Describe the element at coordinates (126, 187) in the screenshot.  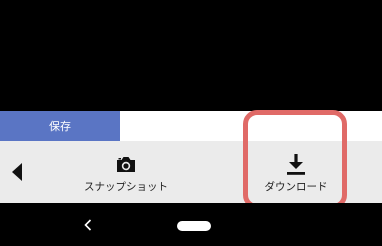
I see `snapshot-label: スナップショット` at that location.